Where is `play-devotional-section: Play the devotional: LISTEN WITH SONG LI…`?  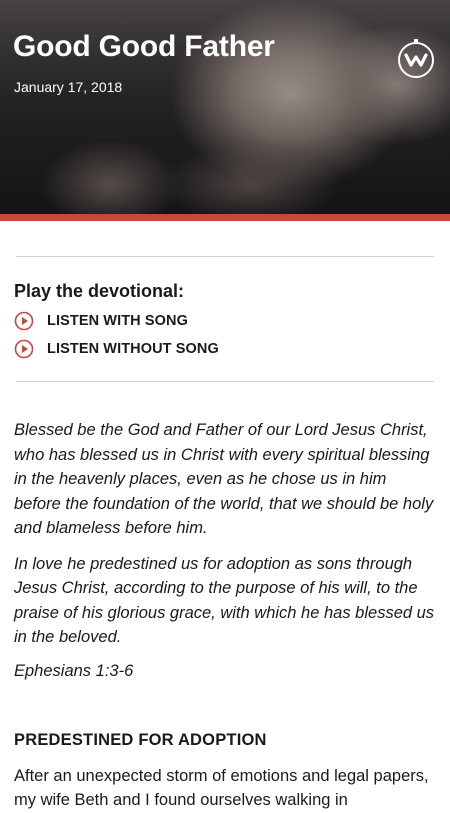 play-devotional-section: Play the devotional: LISTEN WITH SONG LI… is located at coordinates (225, 308).